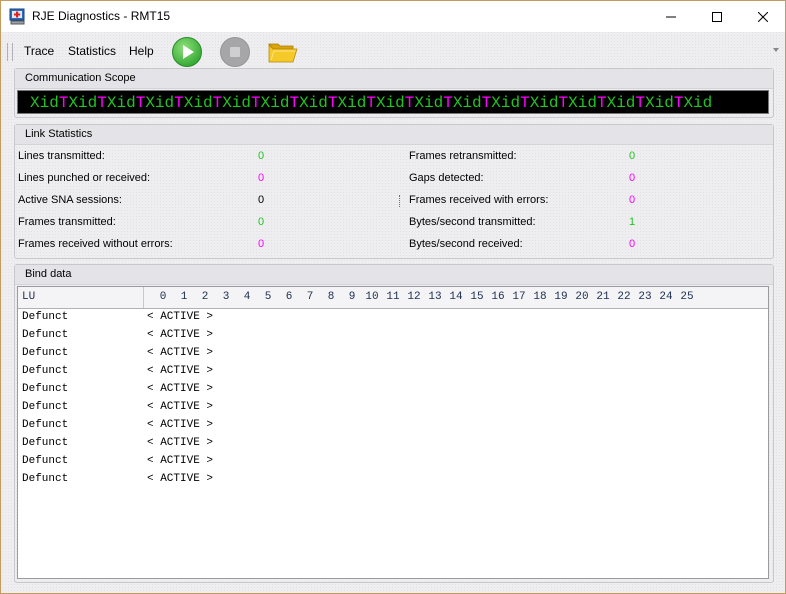 The width and height of the screenshot is (786, 594). I want to click on column-separator, so click(143, 297).